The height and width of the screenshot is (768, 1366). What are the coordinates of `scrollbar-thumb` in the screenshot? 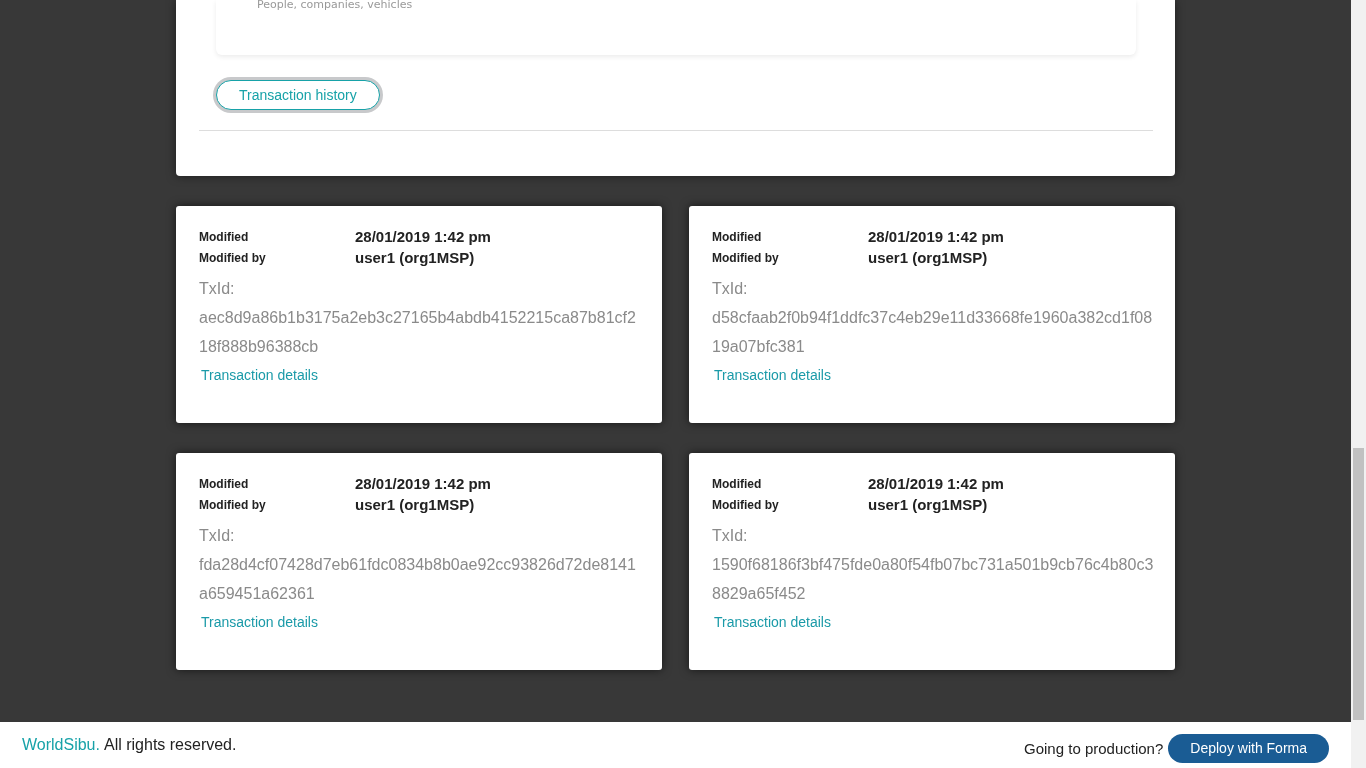 It's located at (1358, 584).